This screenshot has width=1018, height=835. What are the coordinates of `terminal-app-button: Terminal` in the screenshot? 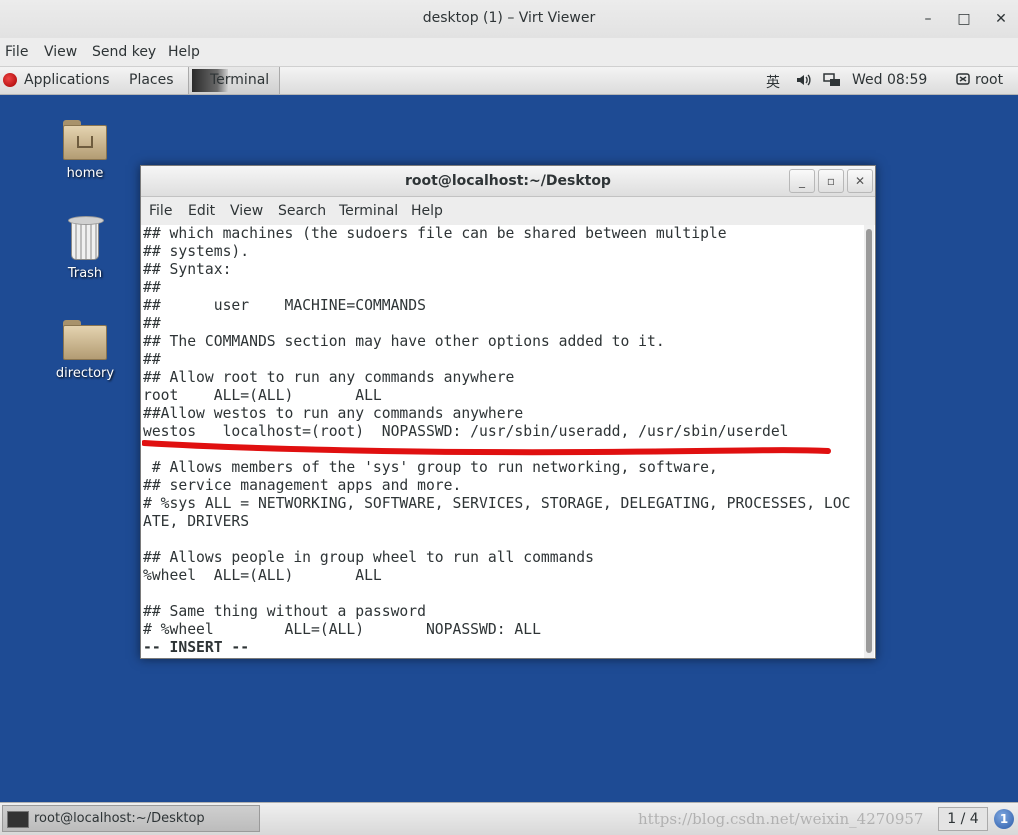 It's located at (234, 80).